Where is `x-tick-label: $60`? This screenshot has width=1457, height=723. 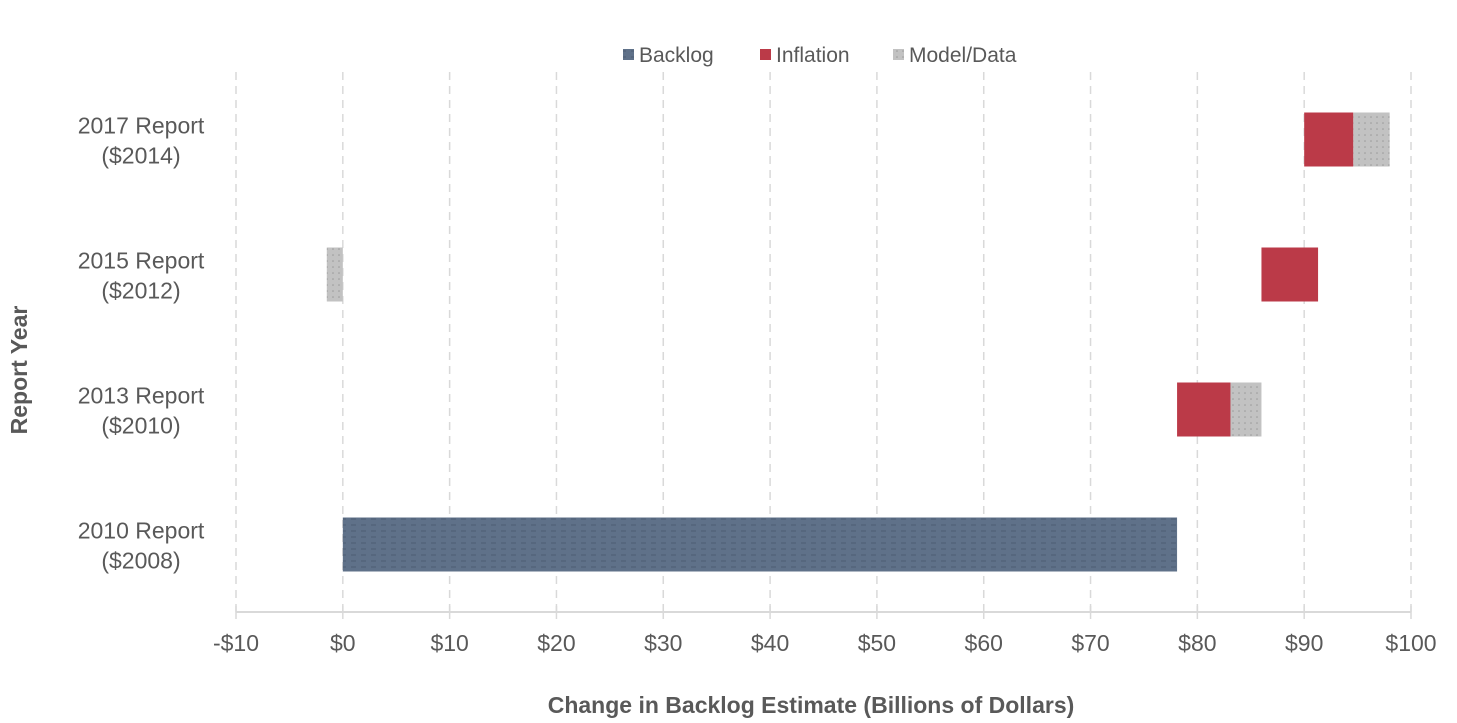 x-tick-label: $60 is located at coordinates (984, 643).